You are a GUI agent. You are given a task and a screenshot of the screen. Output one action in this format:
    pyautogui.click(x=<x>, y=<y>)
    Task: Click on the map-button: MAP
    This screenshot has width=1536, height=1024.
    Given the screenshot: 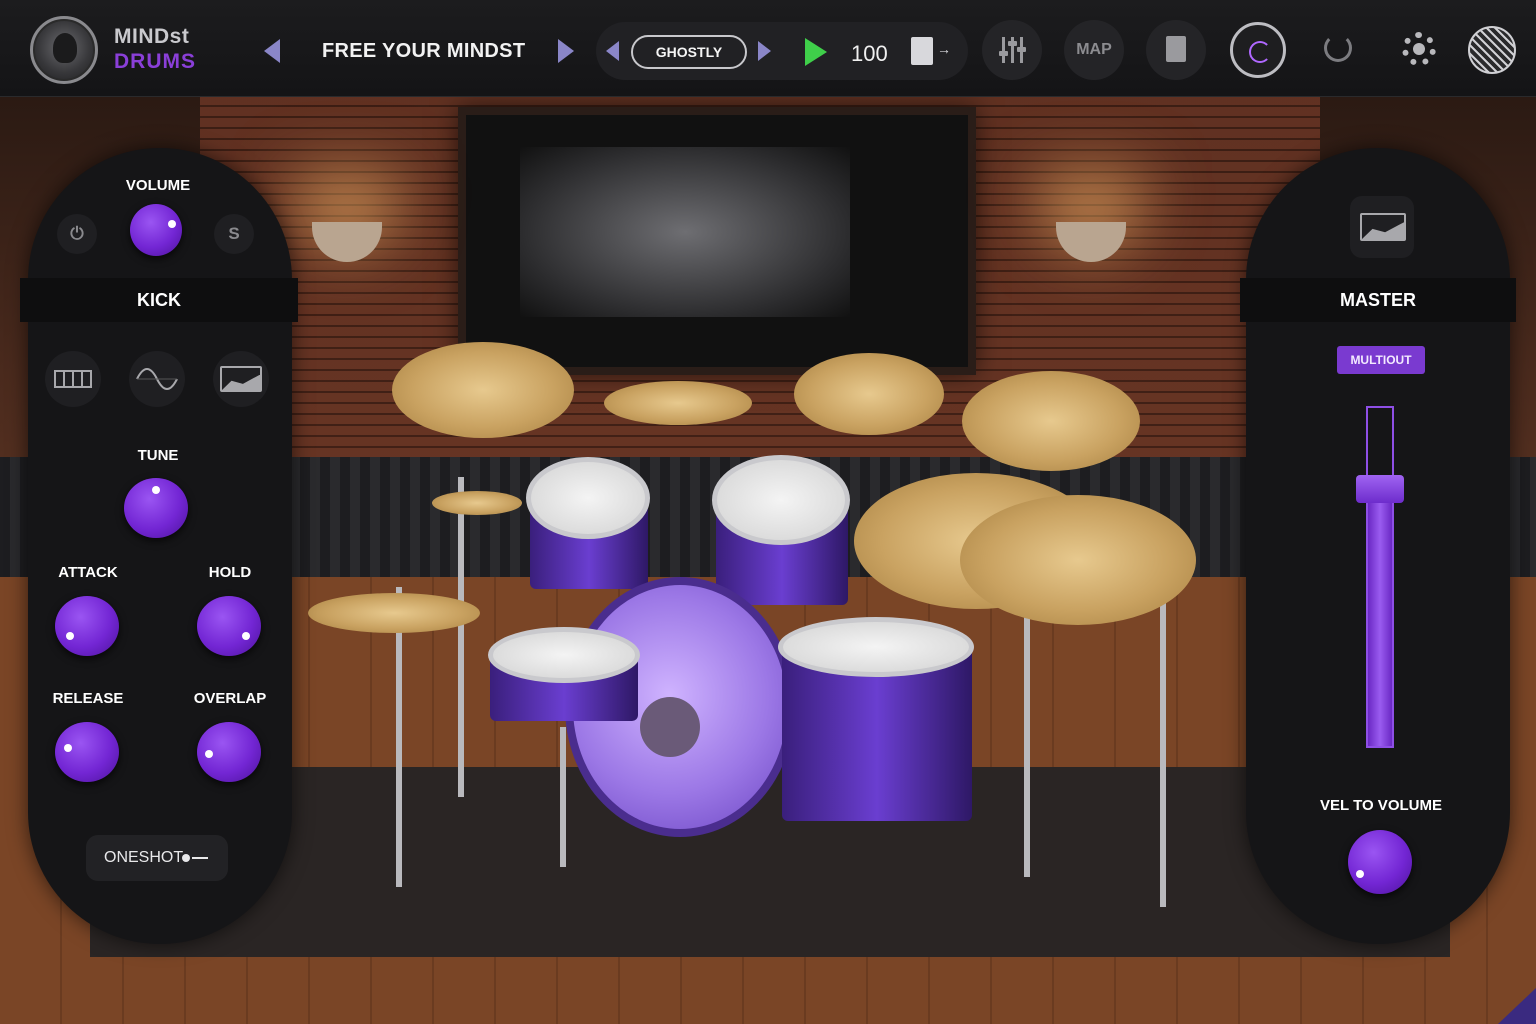 What is the action you would take?
    pyautogui.click(x=1094, y=50)
    